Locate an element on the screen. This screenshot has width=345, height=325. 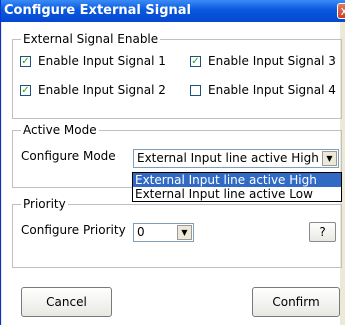
checkbox-signal-1-box: ✓ is located at coordinates (25, 61).